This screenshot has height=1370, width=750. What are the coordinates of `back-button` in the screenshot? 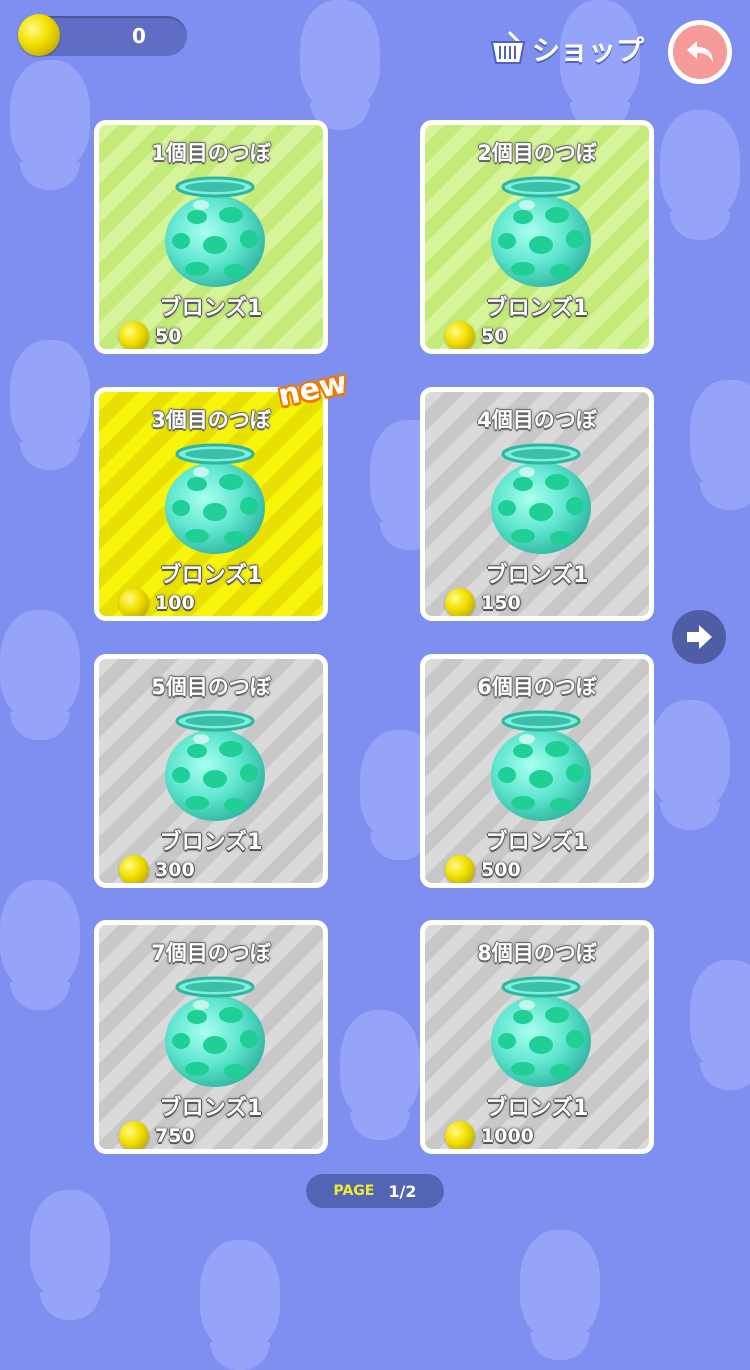 It's located at (700, 52).